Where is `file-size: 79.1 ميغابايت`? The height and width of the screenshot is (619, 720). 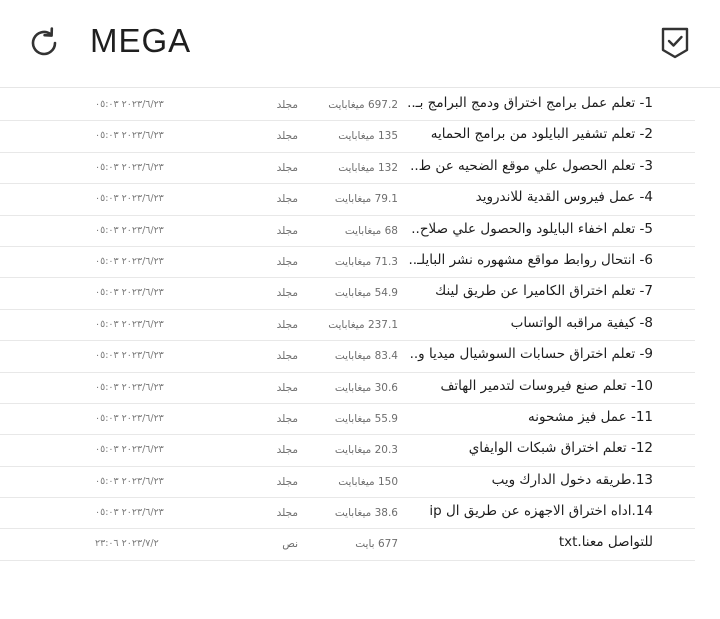 file-size: 79.1 ميغابايت is located at coordinates (366, 199).